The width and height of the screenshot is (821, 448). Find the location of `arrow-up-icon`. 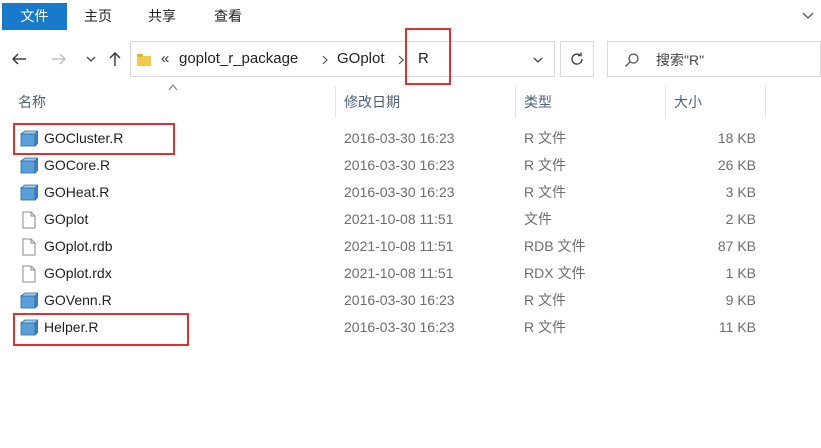

arrow-up-icon is located at coordinates (115, 59).